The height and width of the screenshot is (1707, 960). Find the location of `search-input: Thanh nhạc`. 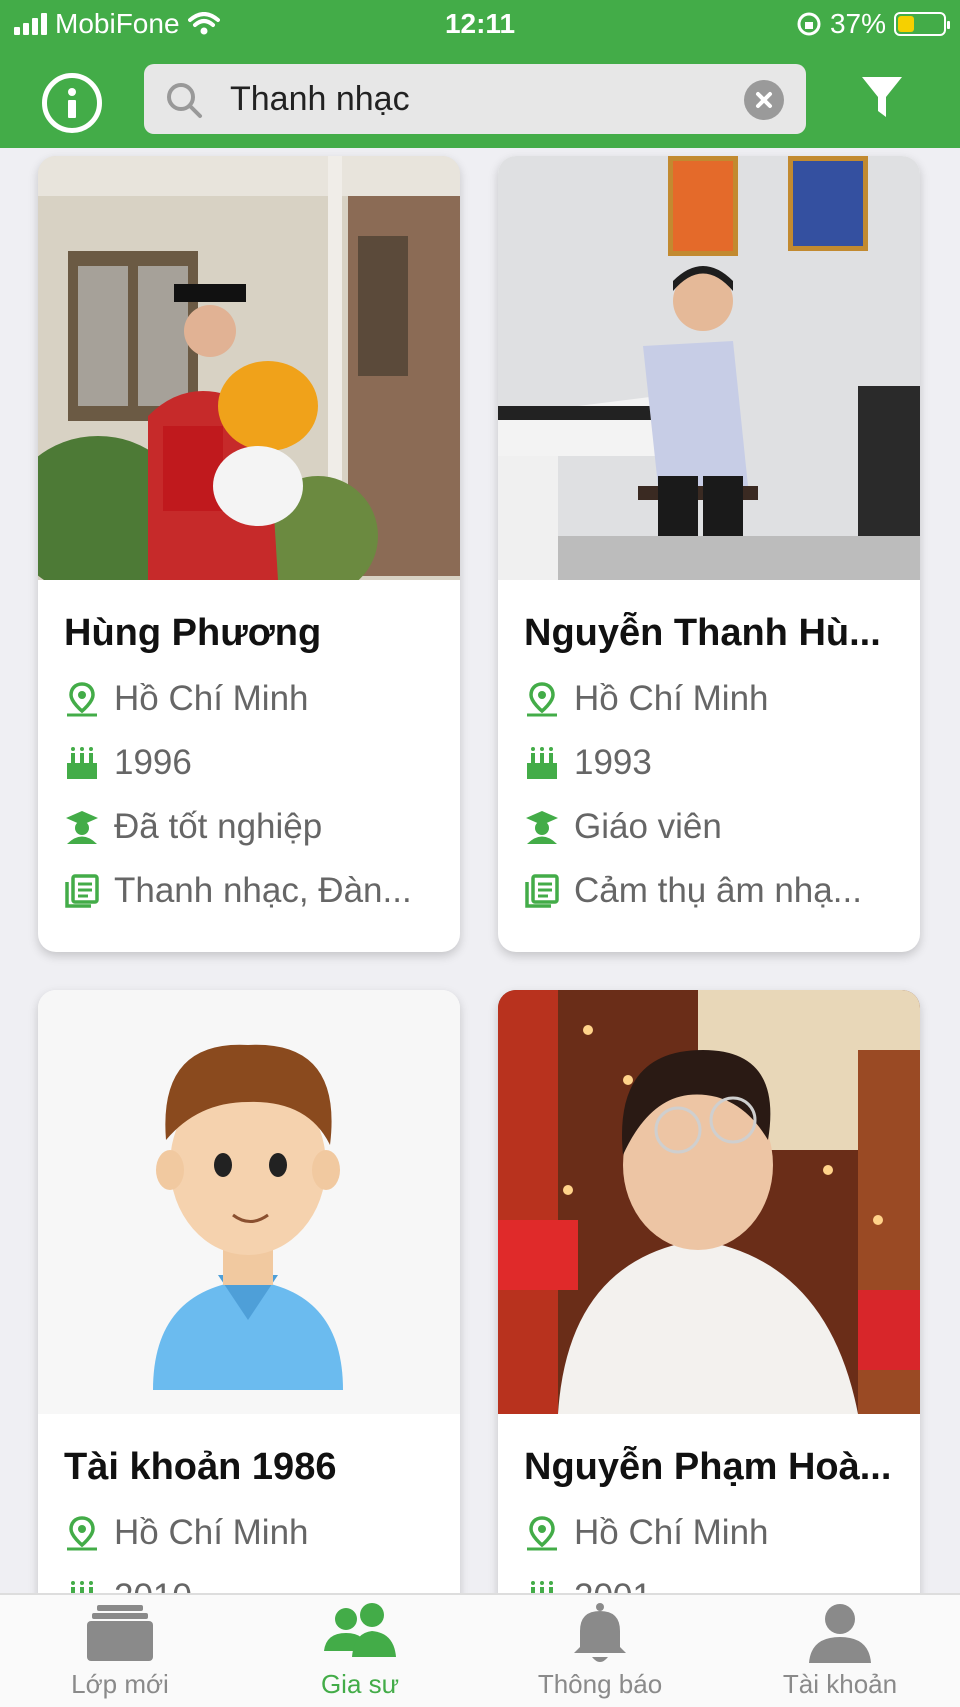

search-input: Thanh nhạc is located at coordinates (320, 99).